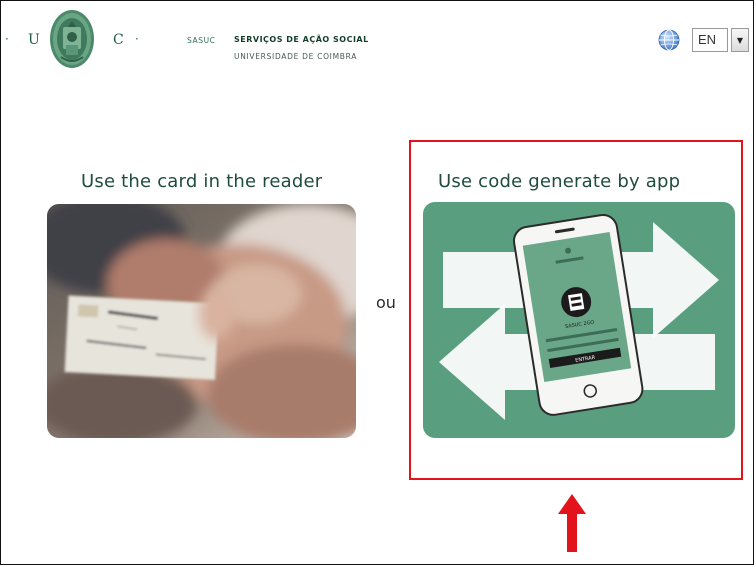 The width and height of the screenshot is (756, 567). Describe the element at coordinates (34, 40) in the screenshot. I see `uc-letter-u: U` at that location.